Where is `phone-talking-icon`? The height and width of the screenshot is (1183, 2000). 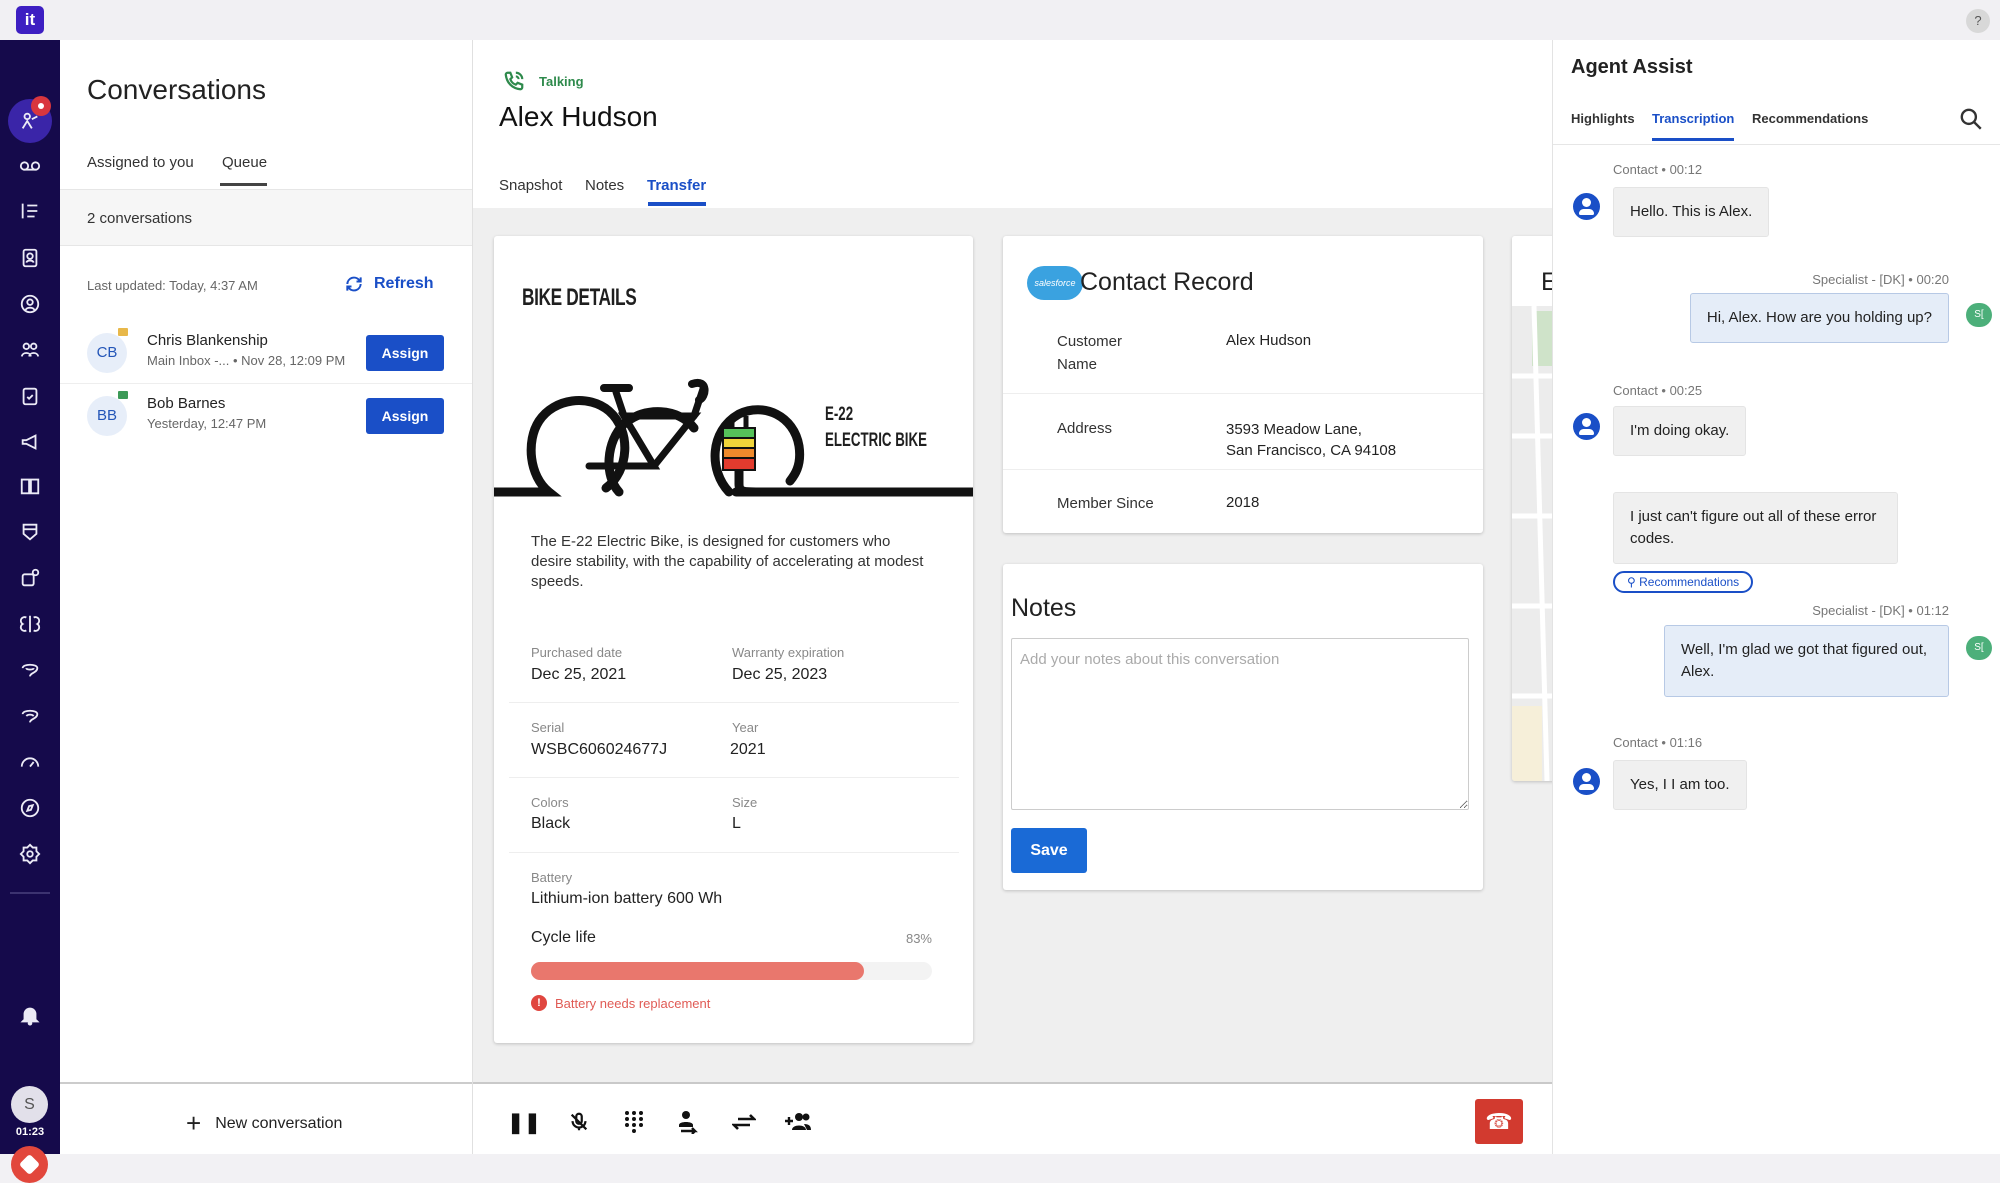
phone-talking-icon is located at coordinates (514, 81).